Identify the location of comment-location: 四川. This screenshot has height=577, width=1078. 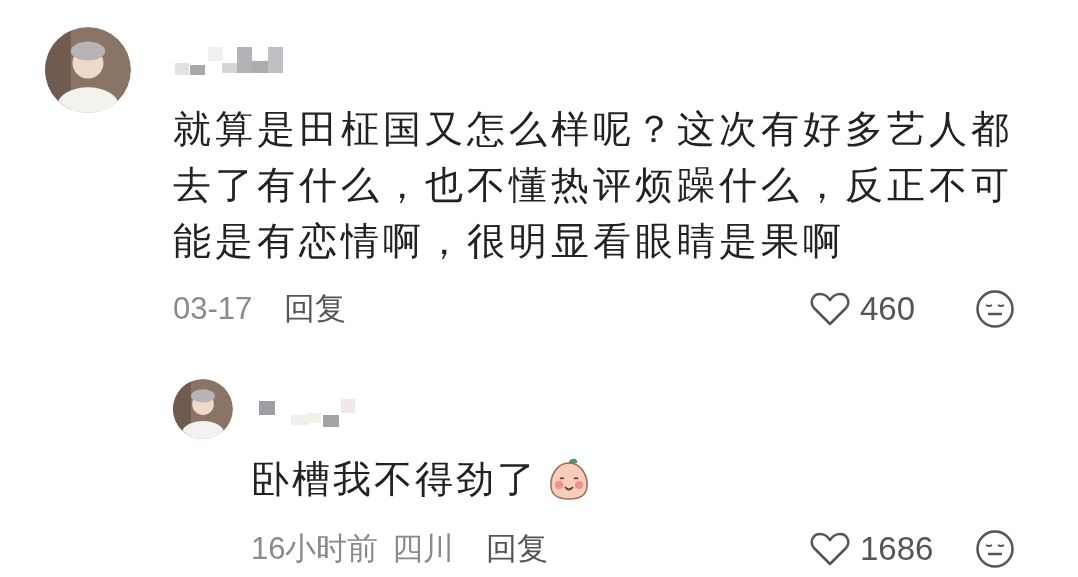
(423, 548).